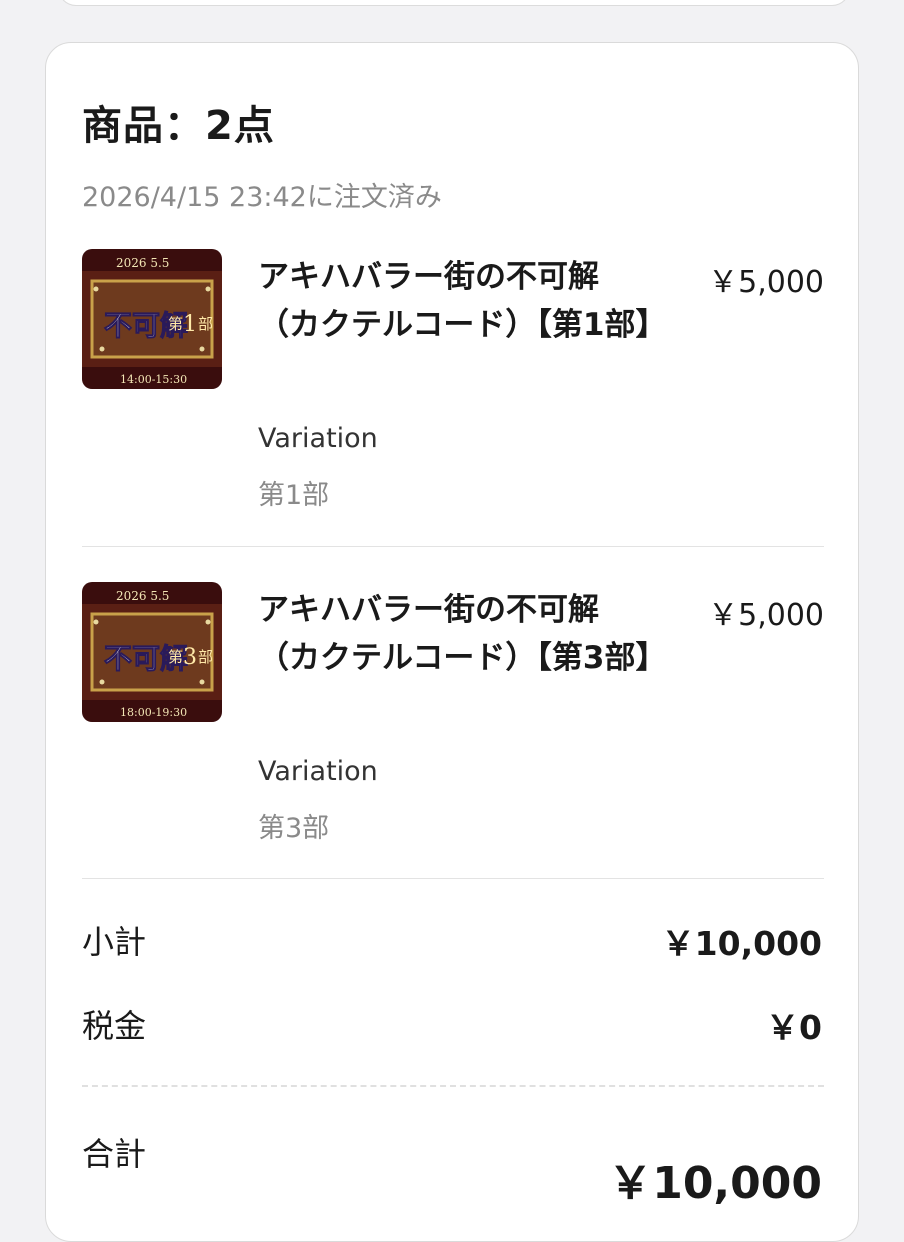 The image size is (904, 1242). I want to click on subtotal-label: 小計, so click(114, 942).